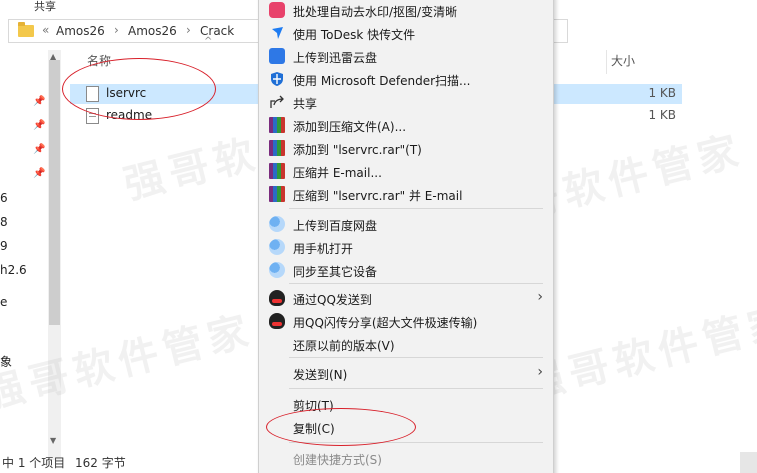 The width and height of the screenshot is (757, 473). What do you see at coordinates (406, 373) in the screenshot?
I see `menu-item-send-to: 发送到(N) ›` at bounding box center [406, 373].